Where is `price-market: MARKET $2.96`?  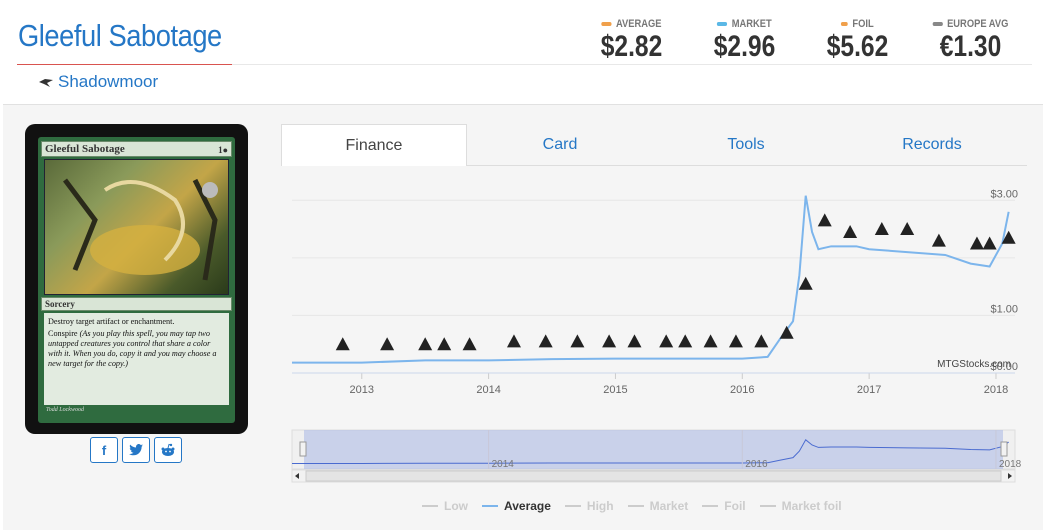 price-market: MARKET $2.96 is located at coordinates (744, 41).